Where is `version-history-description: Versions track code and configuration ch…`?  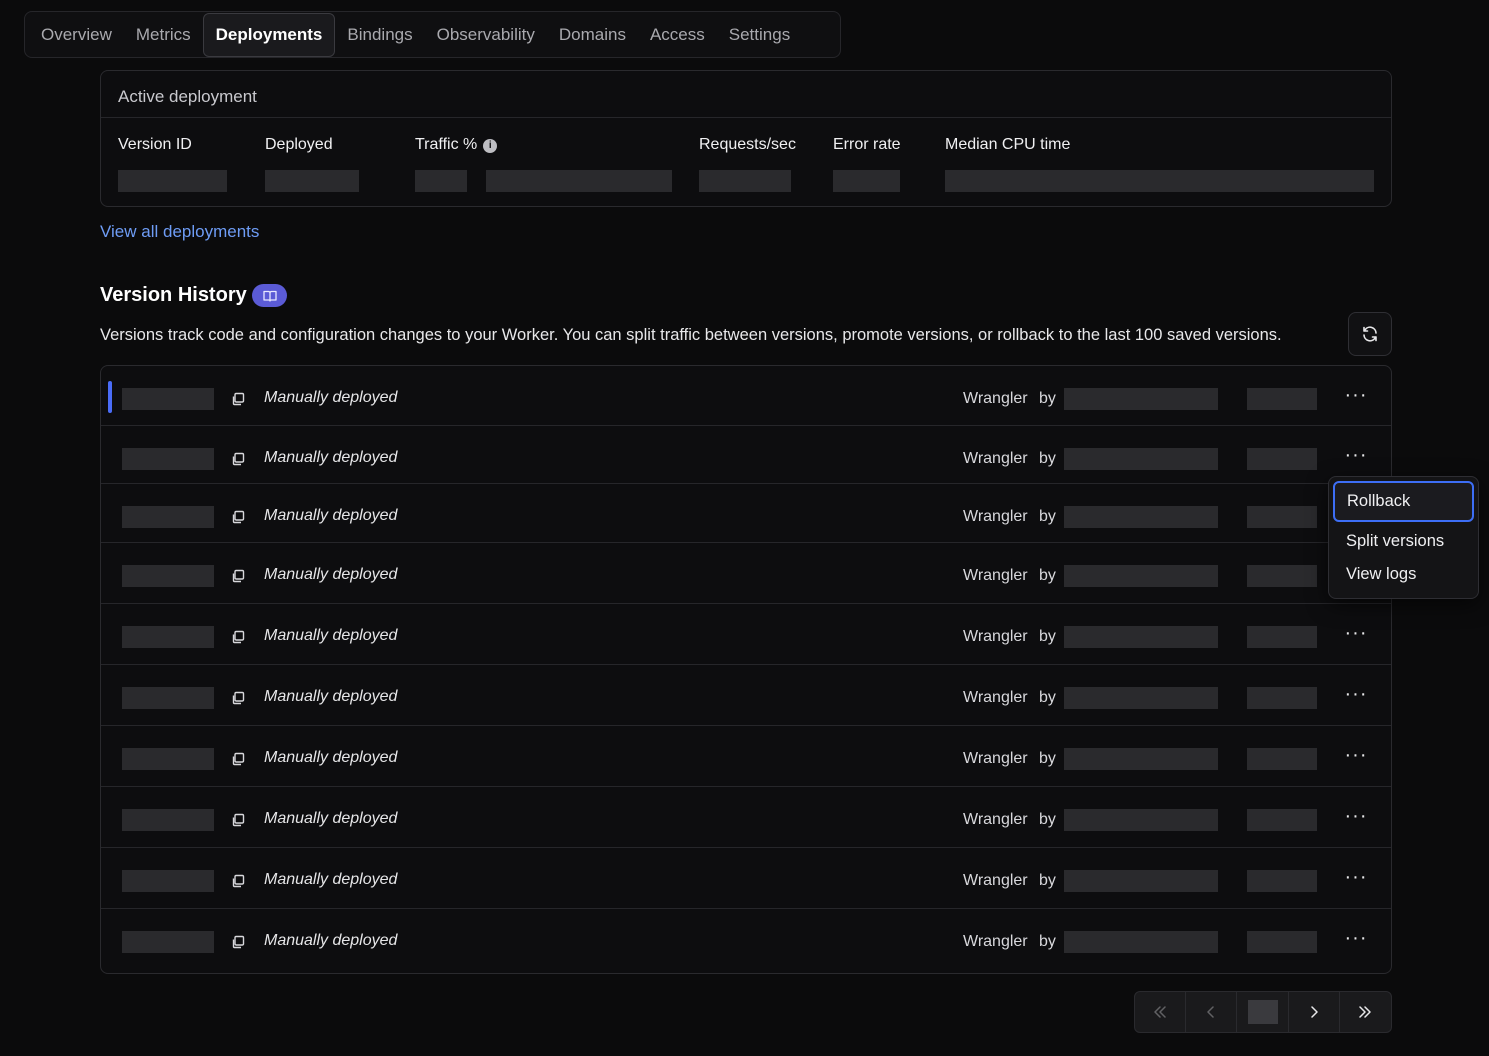
version-history-description: Versions track code and configuration ch… is located at coordinates (691, 335).